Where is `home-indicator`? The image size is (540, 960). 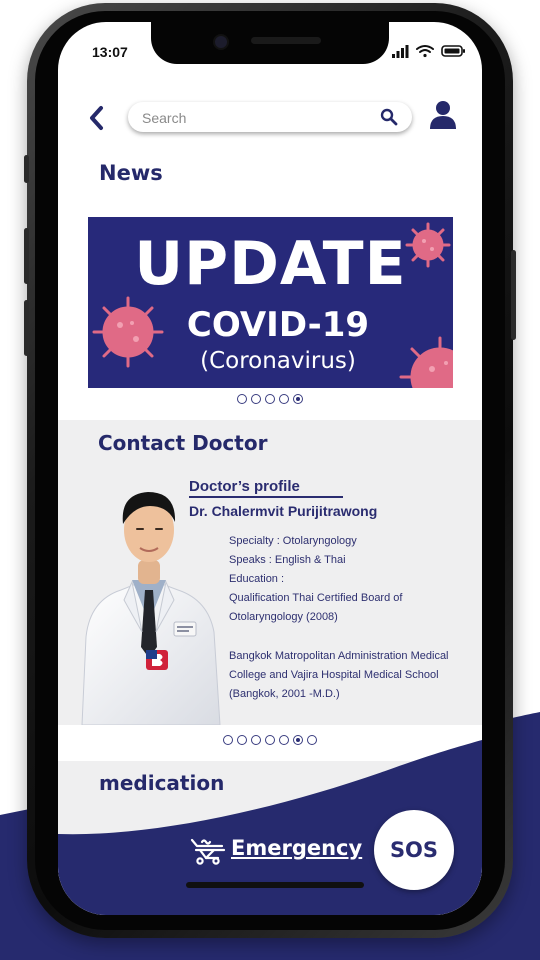 home-indicator is located at coordinates (275, 885).